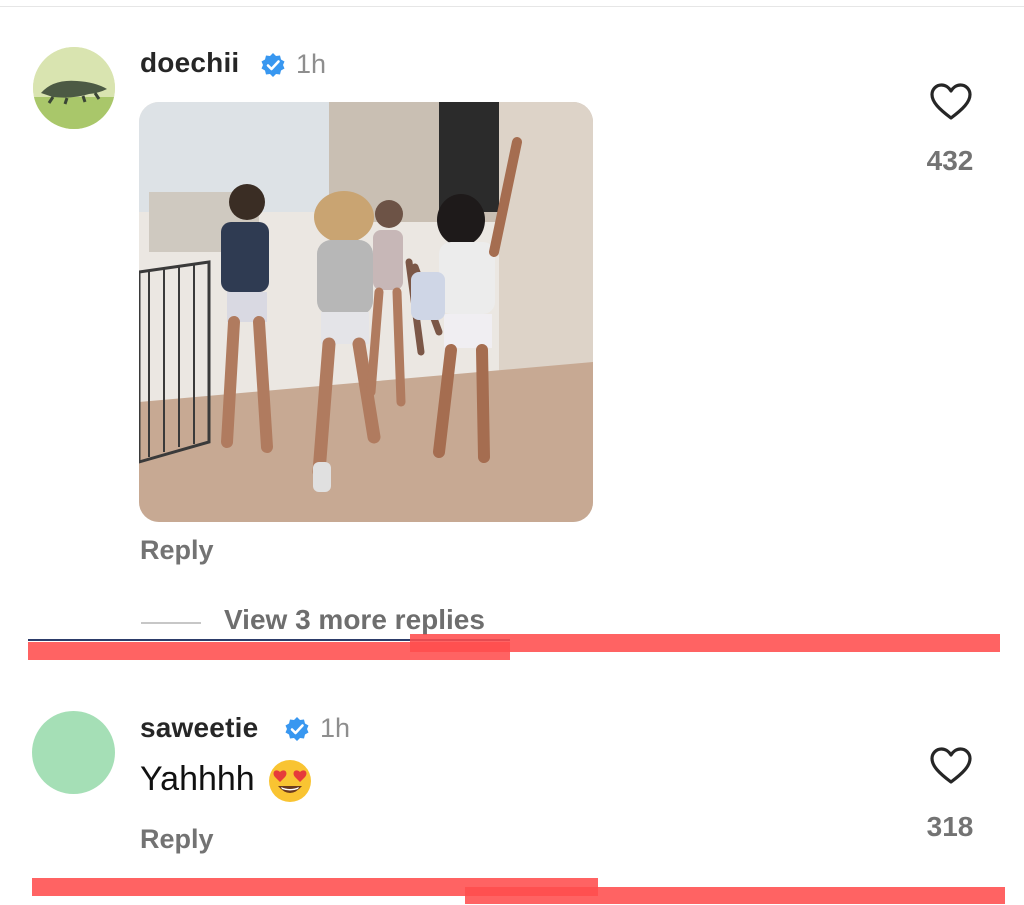 The image size is (1024, 905). What do you see at coordinates (354, 620) in the screenshot?
I see `view-more-replies-link: View 3 more replies` at bounding box center [354, 620].